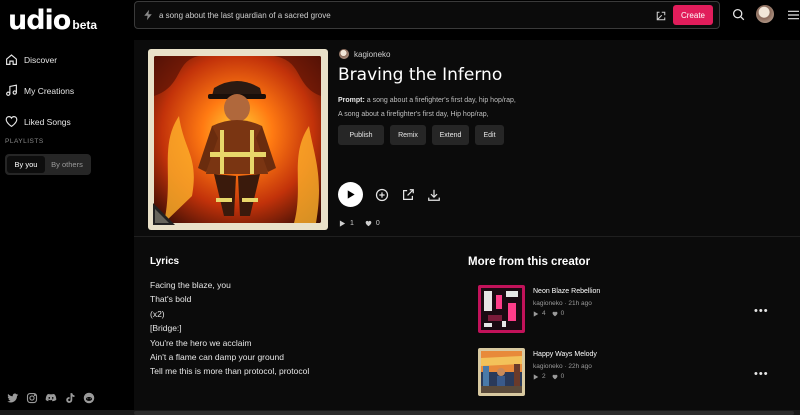  I want to click on play-icon, so click(351, 194).